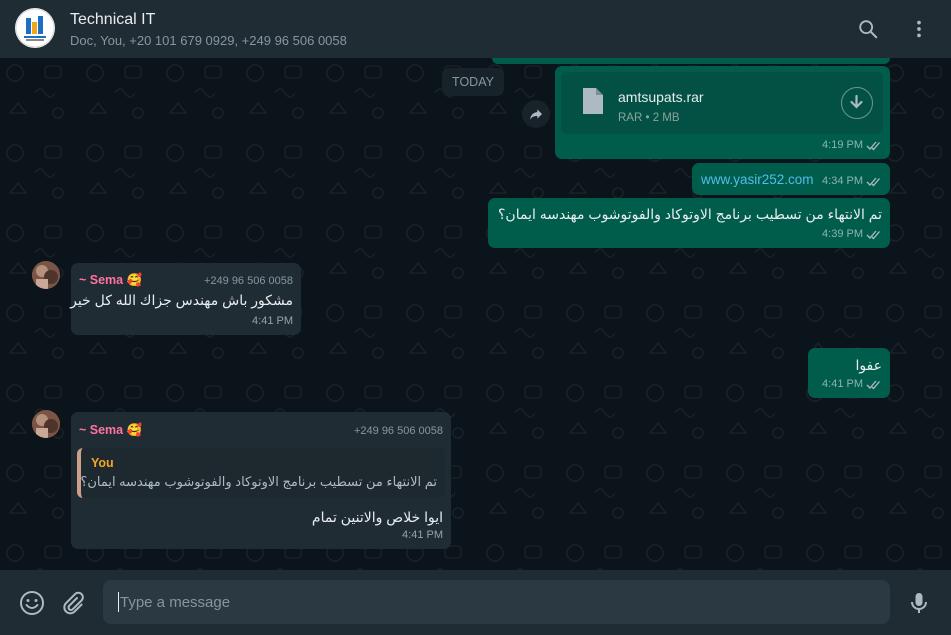 The width and height of the screenshot is (951, 635). What do you see at coordinates (181, 300) in the screenshot?
I see `message-body: مشكور باش مهندس جزاك الله كل خير` at bounding box center [181, 300].